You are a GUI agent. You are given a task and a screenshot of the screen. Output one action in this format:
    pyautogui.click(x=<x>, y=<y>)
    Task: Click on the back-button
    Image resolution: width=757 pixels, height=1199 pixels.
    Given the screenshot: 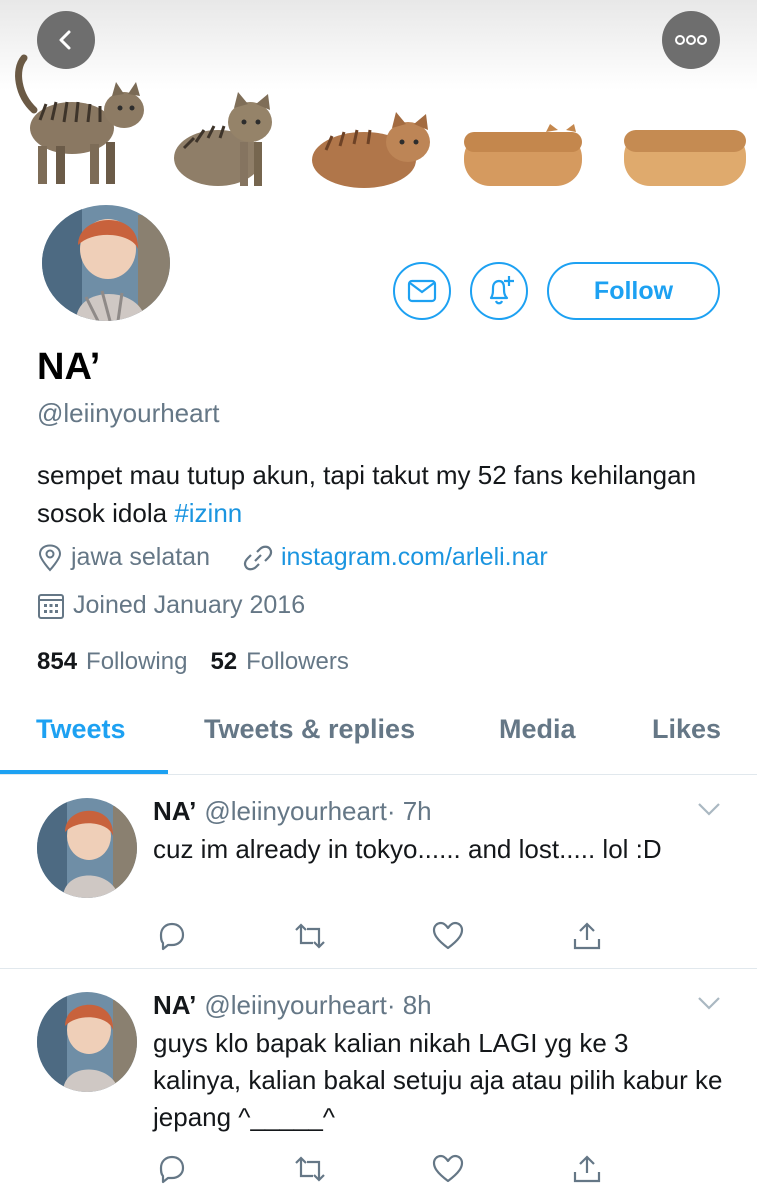 What is the action you would take?
    pyautogui.click(x=66, y=40)
    